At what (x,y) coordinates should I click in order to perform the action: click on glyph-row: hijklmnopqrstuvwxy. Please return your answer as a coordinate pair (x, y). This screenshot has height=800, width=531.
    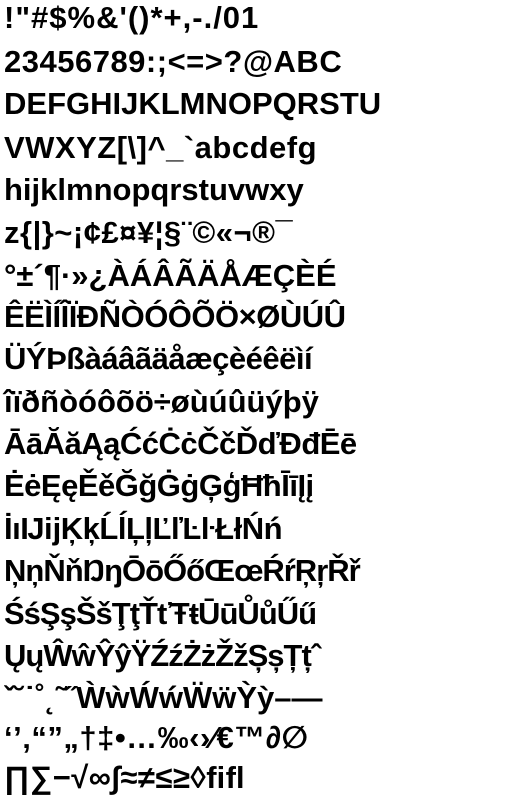
    Looking at the image, I should click on (154, 189).